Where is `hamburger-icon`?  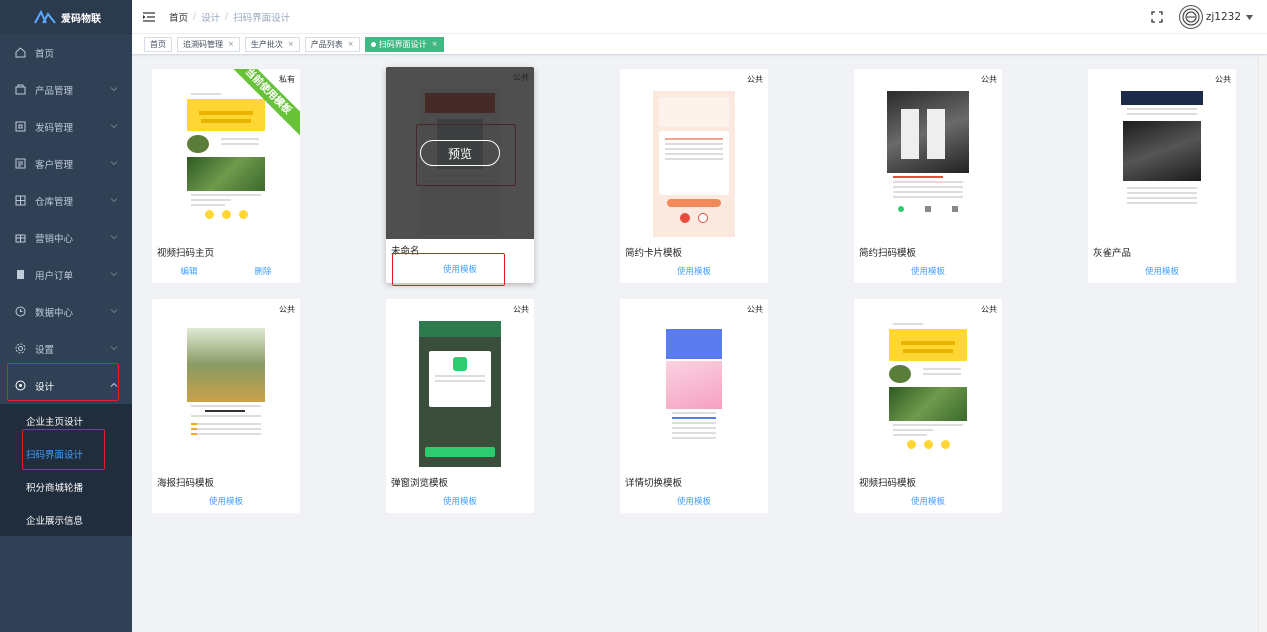 hamburger-icon is located at coordinates (149, 16).